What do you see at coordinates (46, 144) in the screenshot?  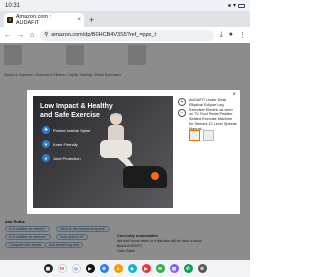 I see `knee-icon: ♥` at bounding box center [46, 144].